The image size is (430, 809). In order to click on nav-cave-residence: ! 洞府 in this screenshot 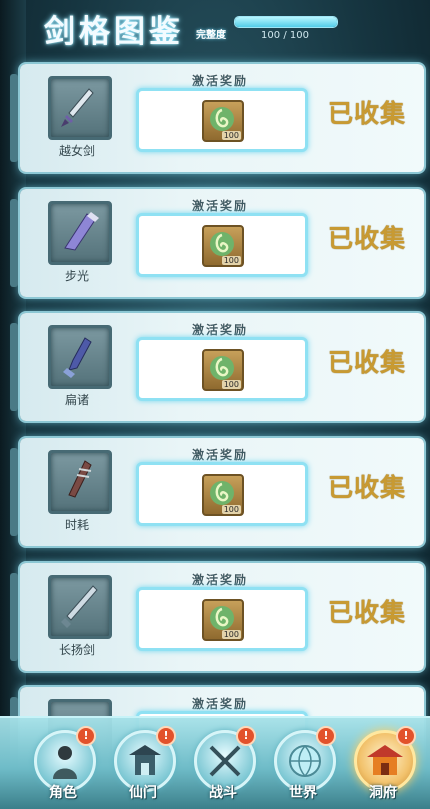, I will do `click(384, 766)`.